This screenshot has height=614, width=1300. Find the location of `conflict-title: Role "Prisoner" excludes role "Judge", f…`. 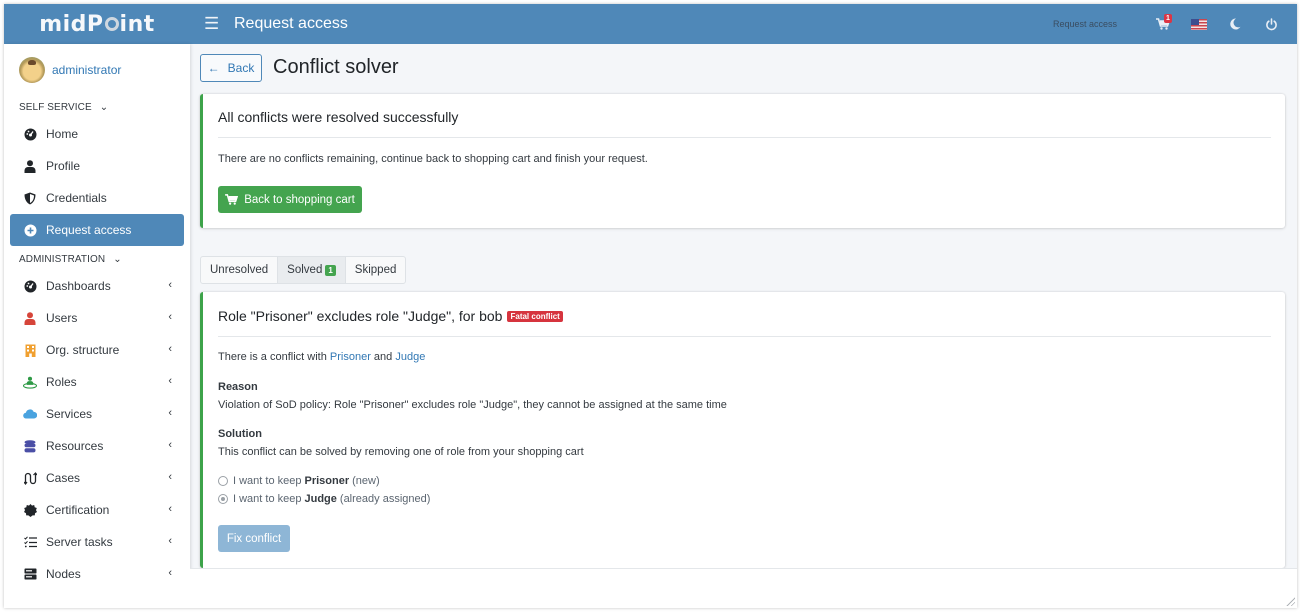

conflict-title: Role "Prisoner" excludes role "Judge", f… is located at coordinates (390, 316).